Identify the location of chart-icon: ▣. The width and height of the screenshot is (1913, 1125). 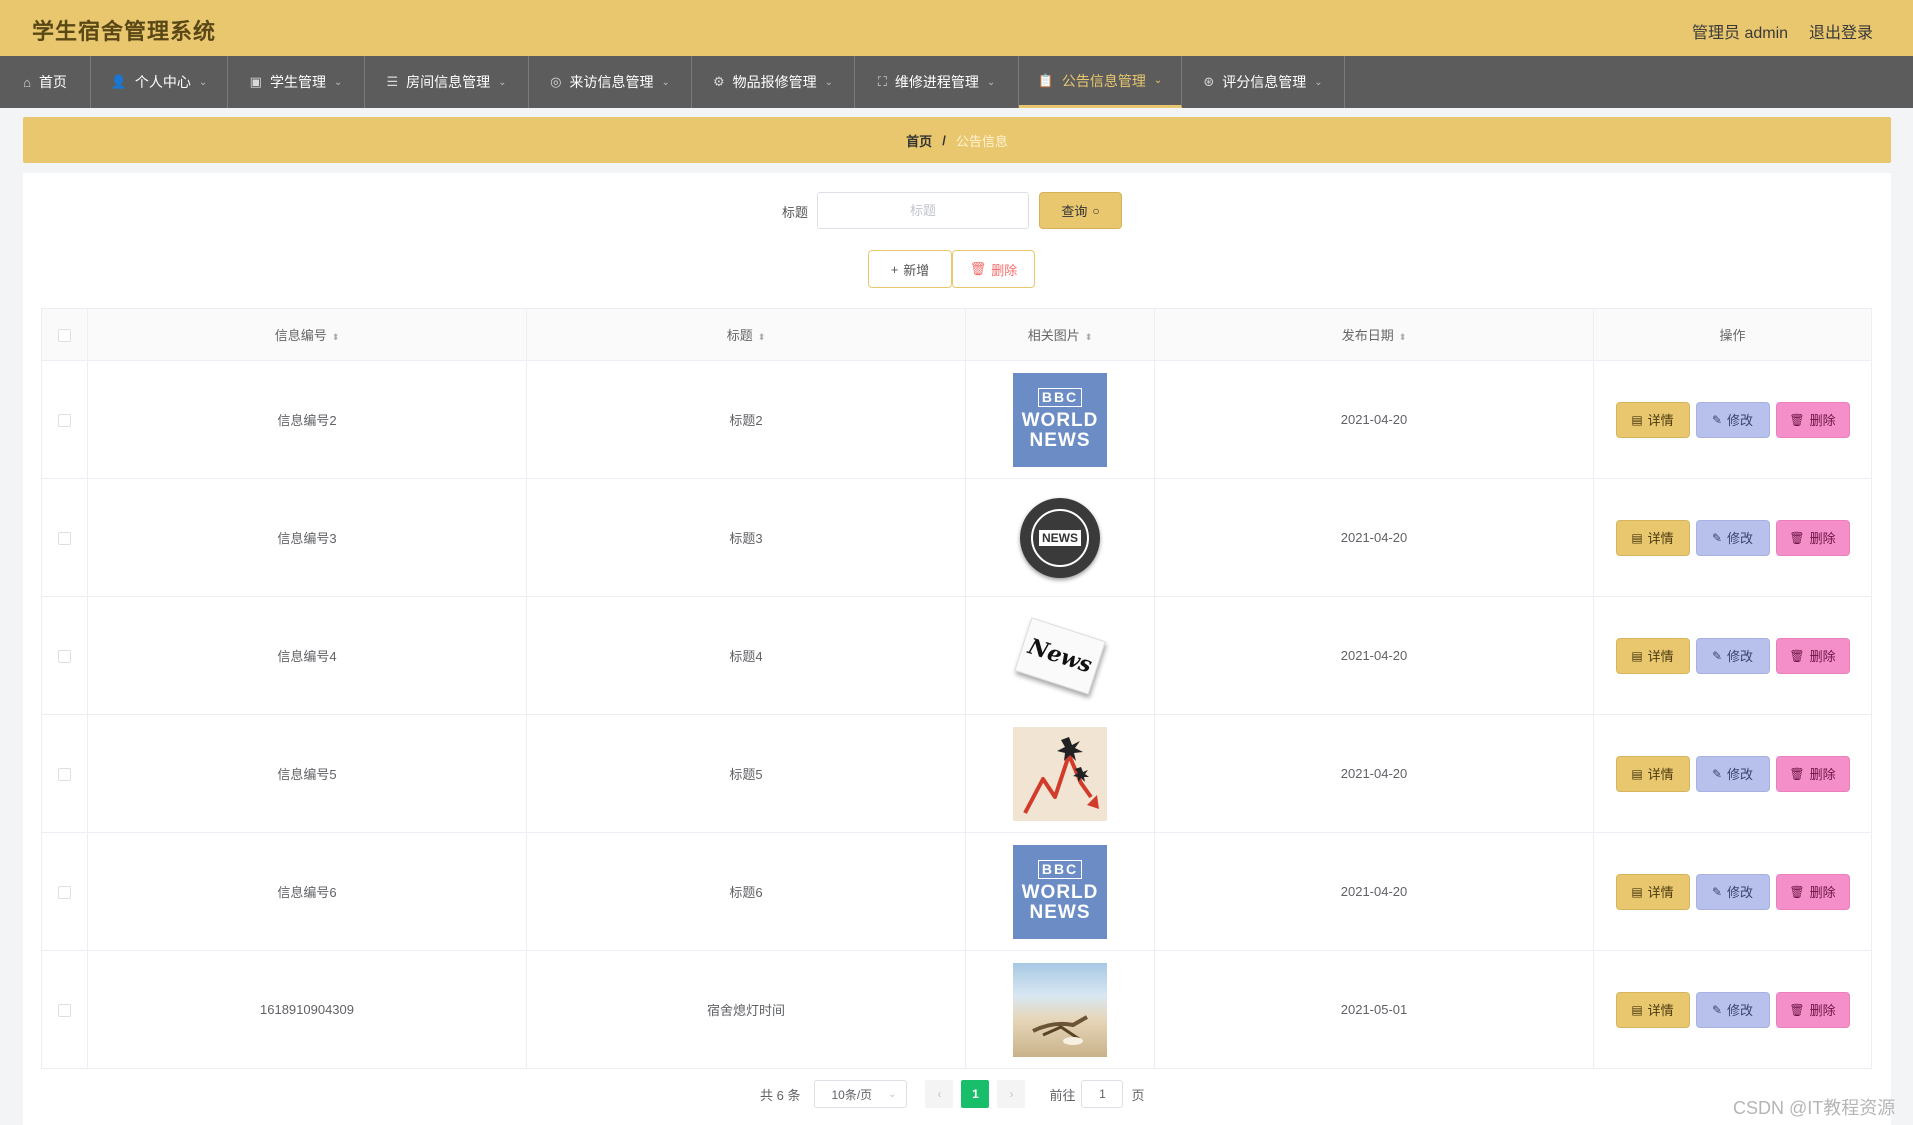
(255, 81).